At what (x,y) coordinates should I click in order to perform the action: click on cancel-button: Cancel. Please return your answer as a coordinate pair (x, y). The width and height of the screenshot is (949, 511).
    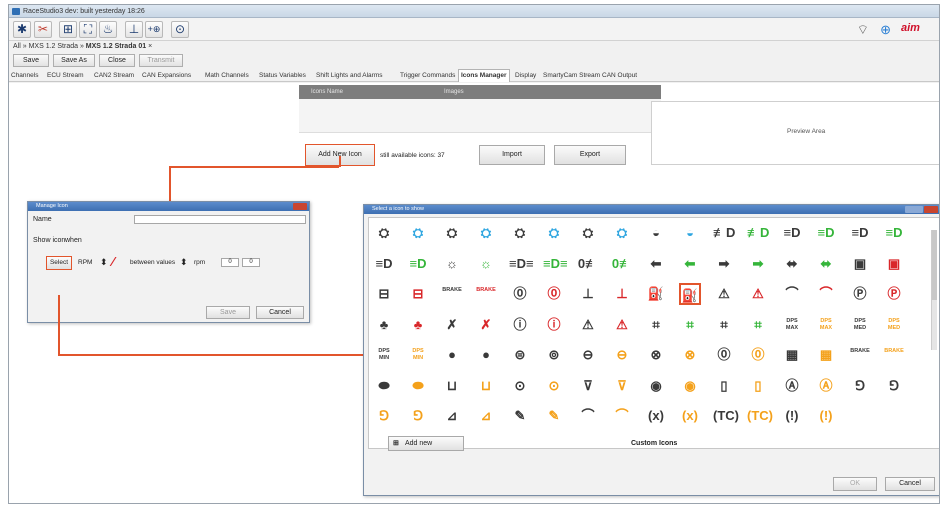
    Looking at the image, I should click on (280, 312).